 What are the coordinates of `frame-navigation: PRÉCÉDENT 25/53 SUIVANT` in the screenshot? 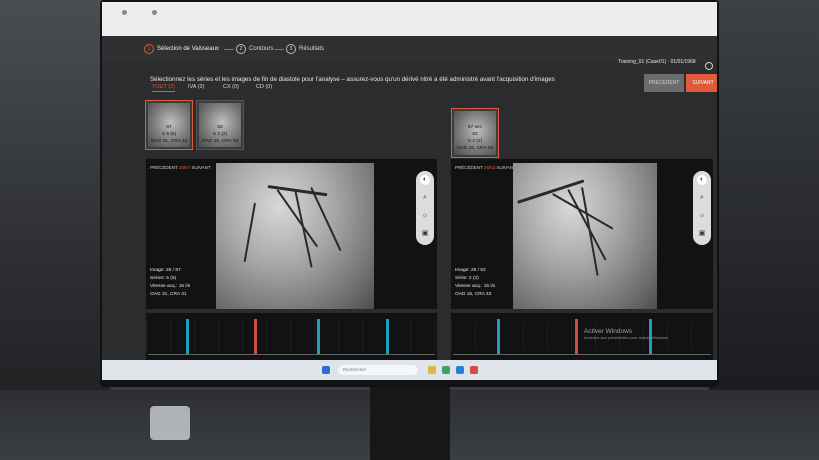 It's located at (485, 167).